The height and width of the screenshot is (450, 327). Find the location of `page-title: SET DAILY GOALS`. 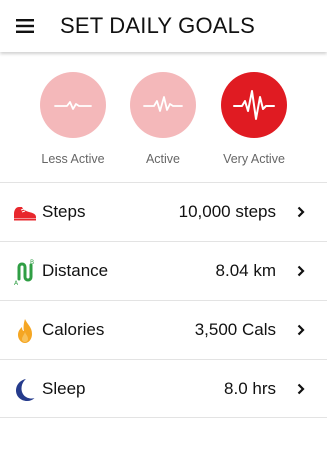

page-title: SET DAILY GOALS is located at coordinates (157, 25).